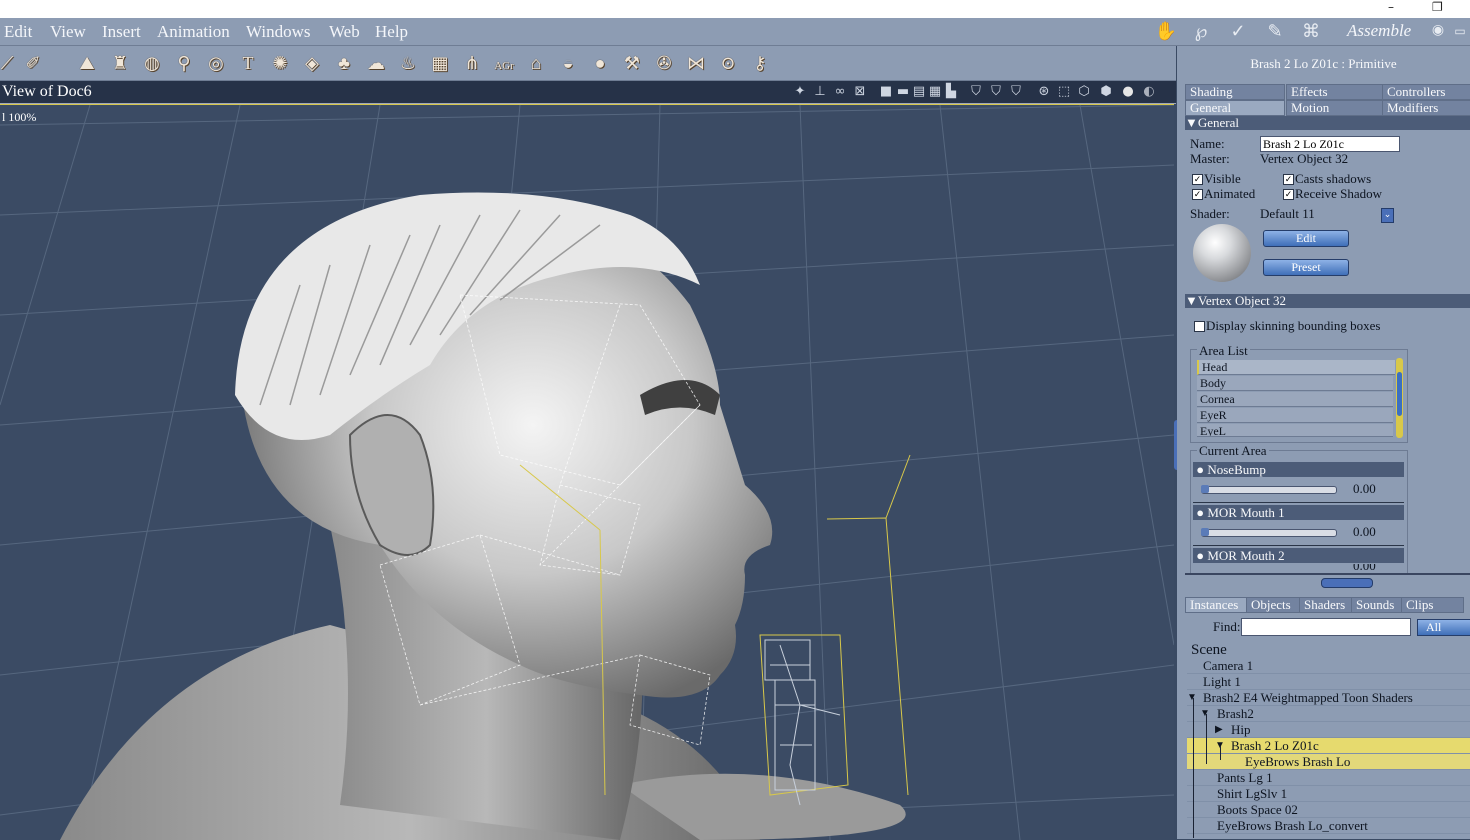 This screenshot has width=1470, height=840. I want to click on bone-icon: ⚲, so click(184, 63).